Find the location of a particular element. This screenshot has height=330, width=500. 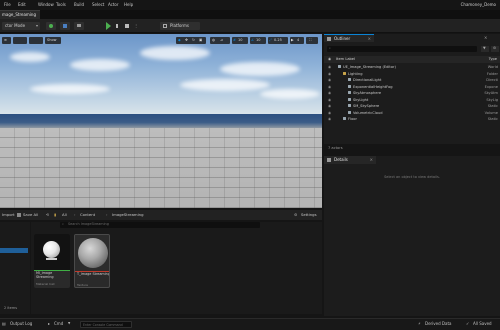

menu-select: Select is located at coordinates (98, 5).